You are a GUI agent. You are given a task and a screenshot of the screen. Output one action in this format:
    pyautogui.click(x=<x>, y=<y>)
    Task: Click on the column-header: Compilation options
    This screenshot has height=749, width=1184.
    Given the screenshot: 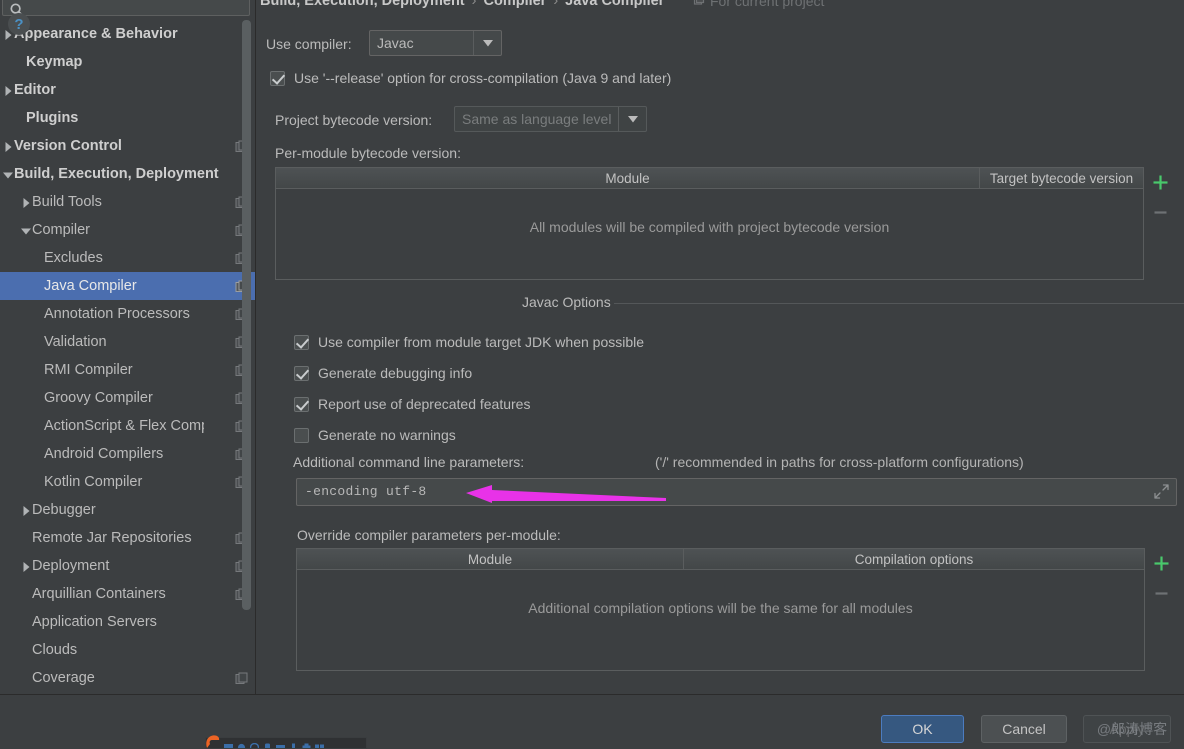 What is the action you would take?
    pyautogui.click(x=913, y=559)
    